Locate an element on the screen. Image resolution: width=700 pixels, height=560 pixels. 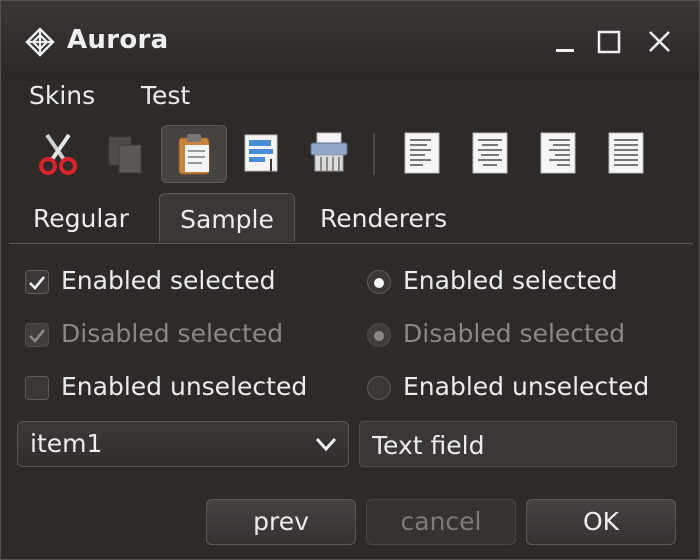
align-center-button is located at coordinates (489, 153).